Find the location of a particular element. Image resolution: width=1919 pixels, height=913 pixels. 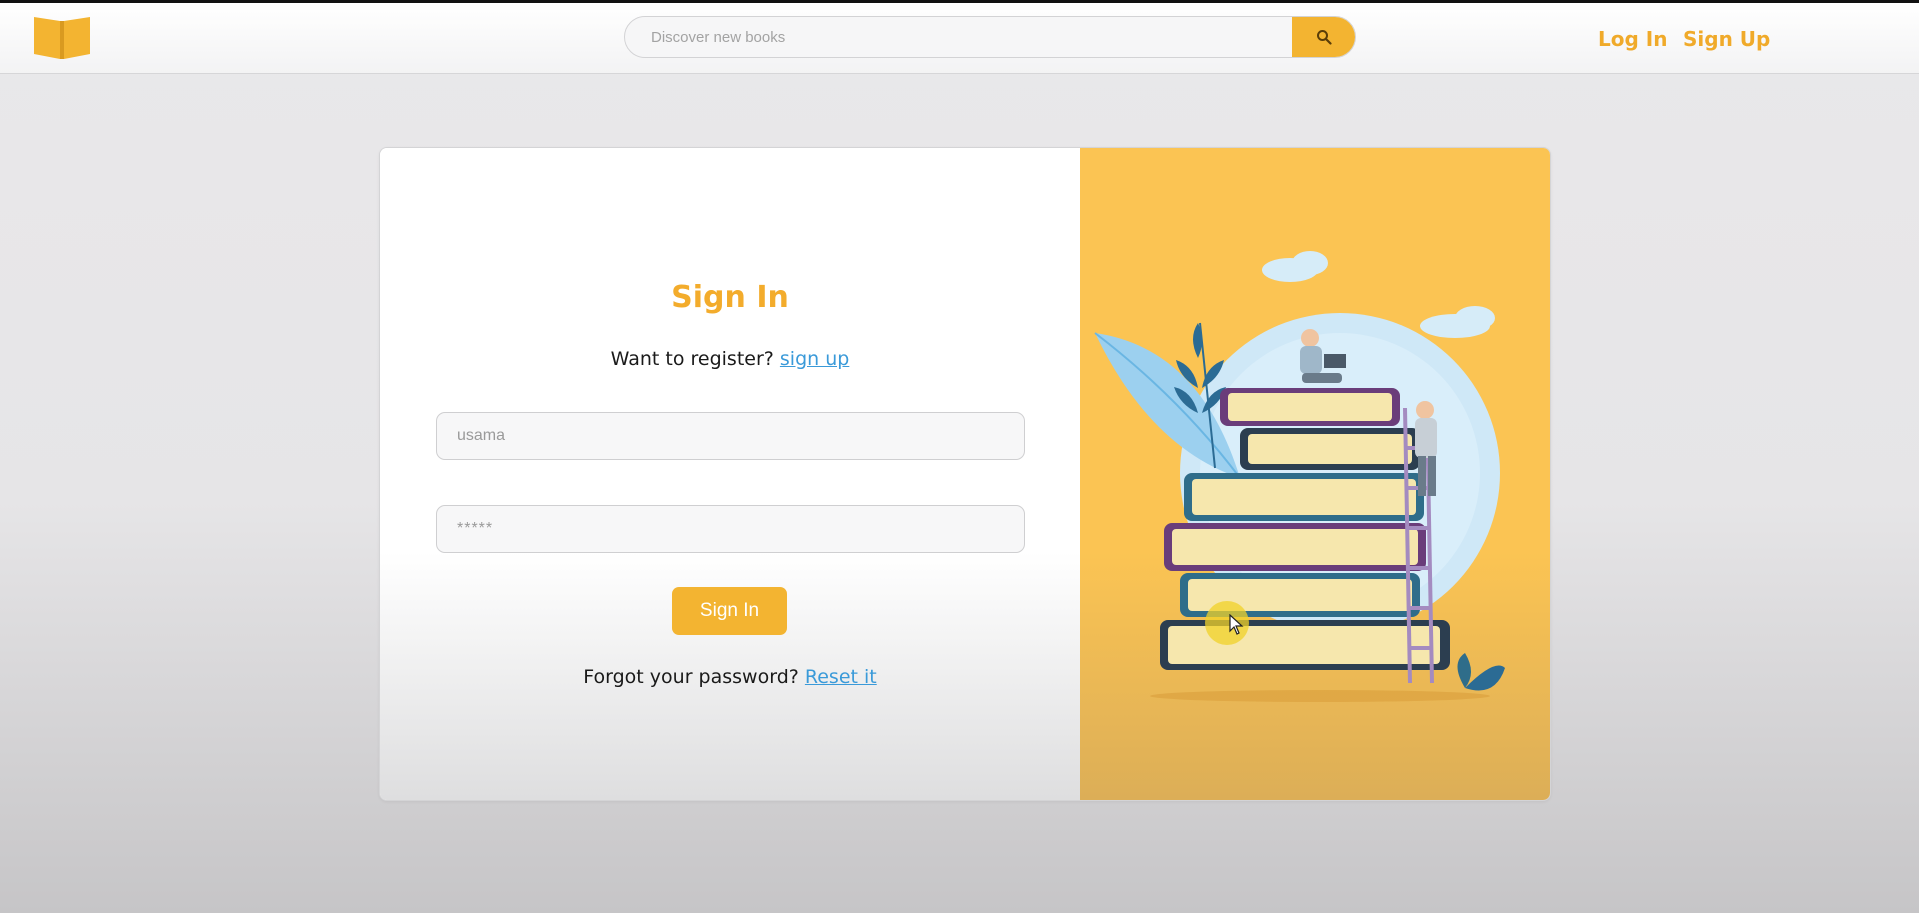

top-navbar: Log In Sign Up is located at coordinates (959, 37).